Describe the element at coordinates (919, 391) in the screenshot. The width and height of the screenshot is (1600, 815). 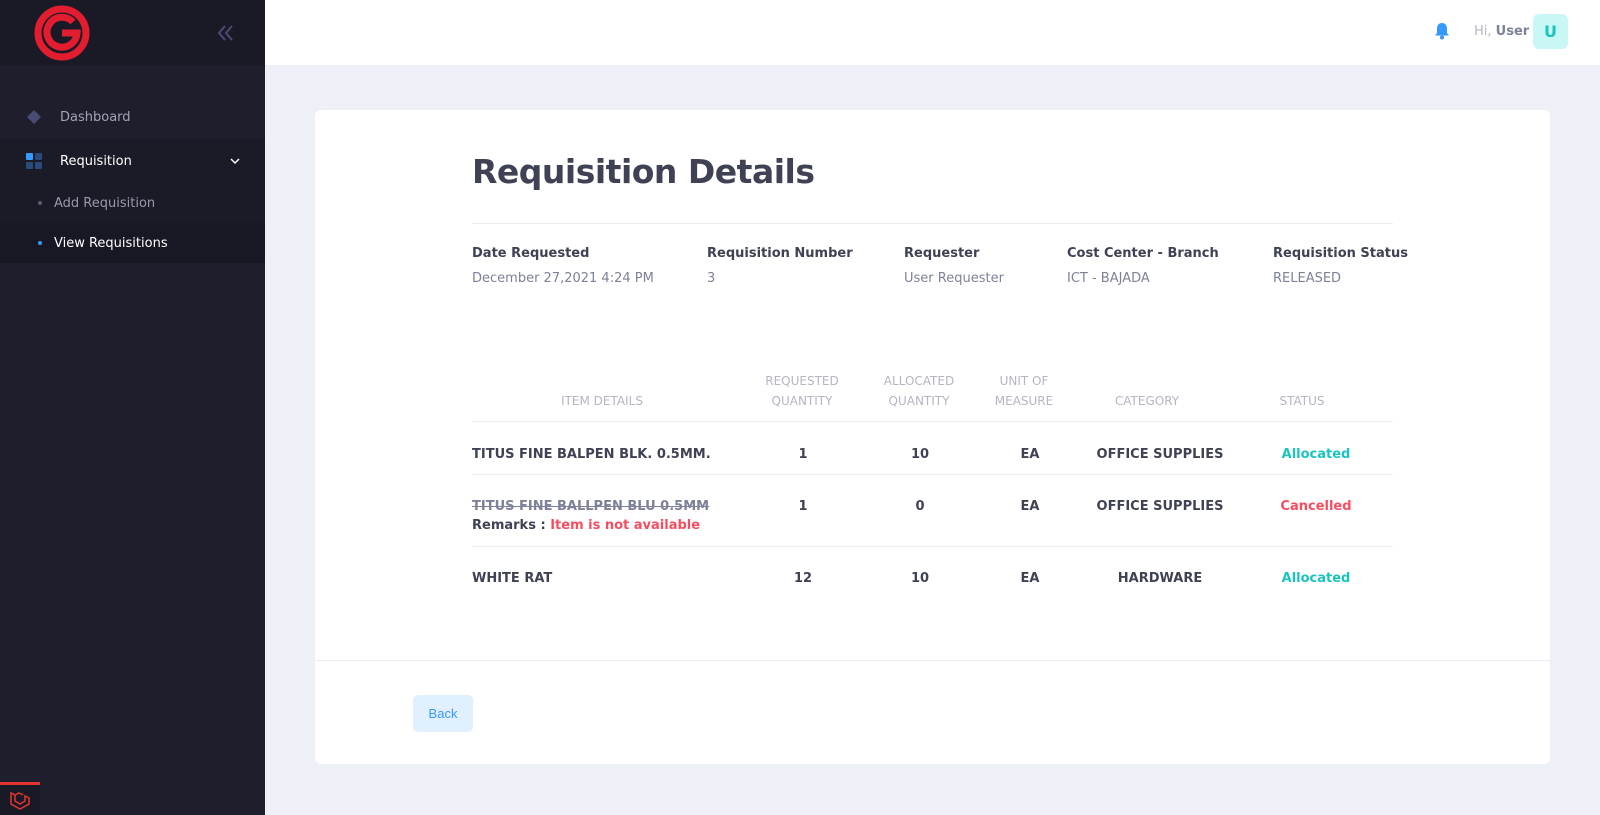
I see `column-header: Allocated Quantity` at that location.